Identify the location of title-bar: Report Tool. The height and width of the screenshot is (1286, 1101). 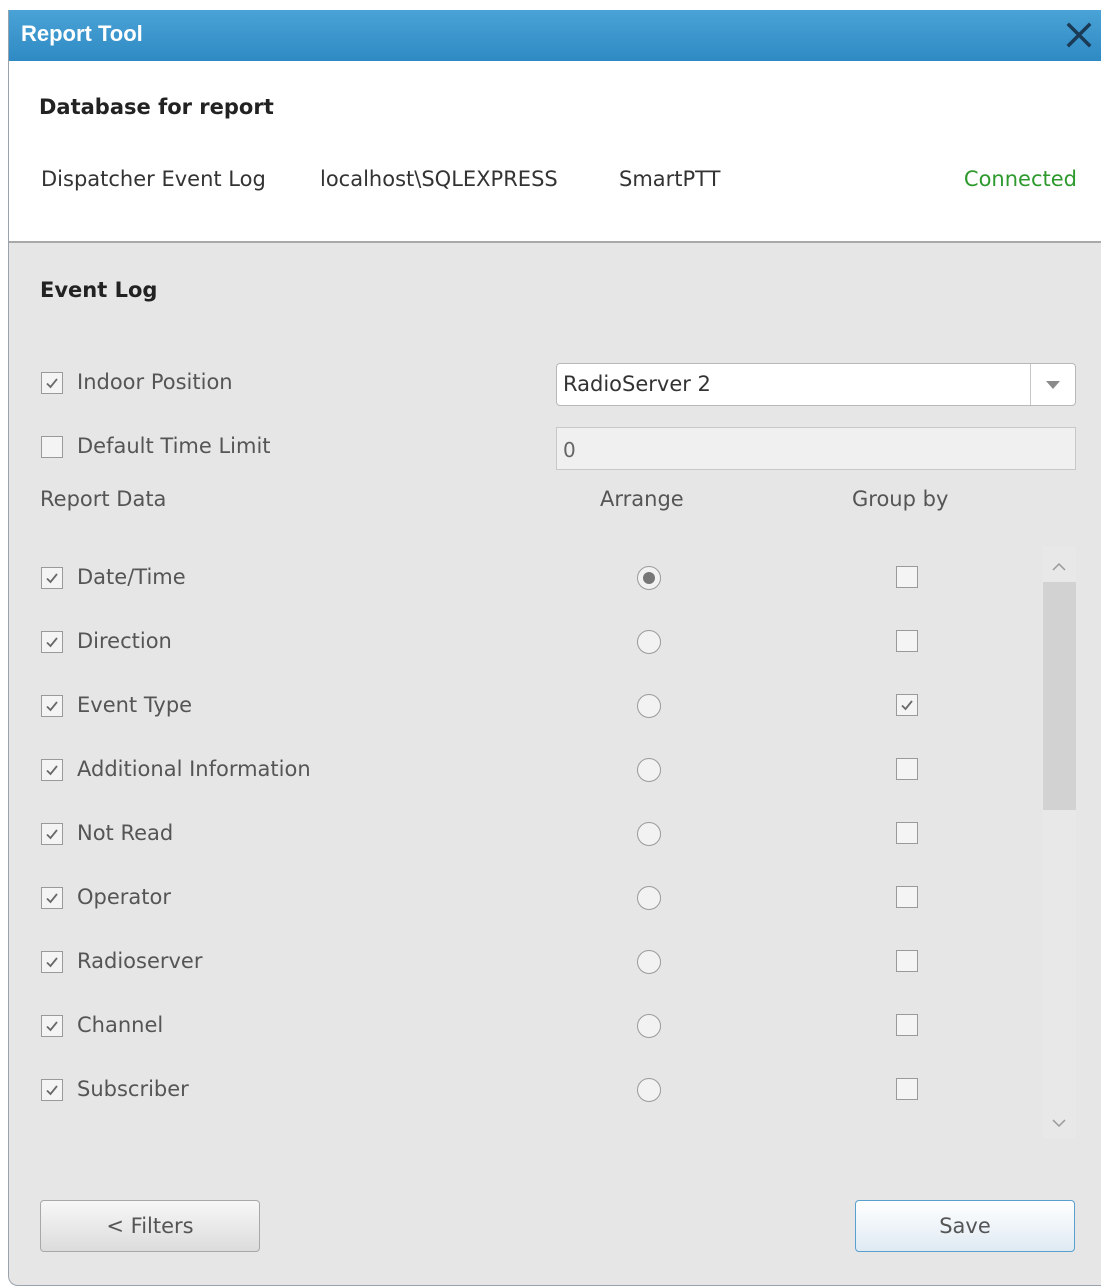
(555, 35).